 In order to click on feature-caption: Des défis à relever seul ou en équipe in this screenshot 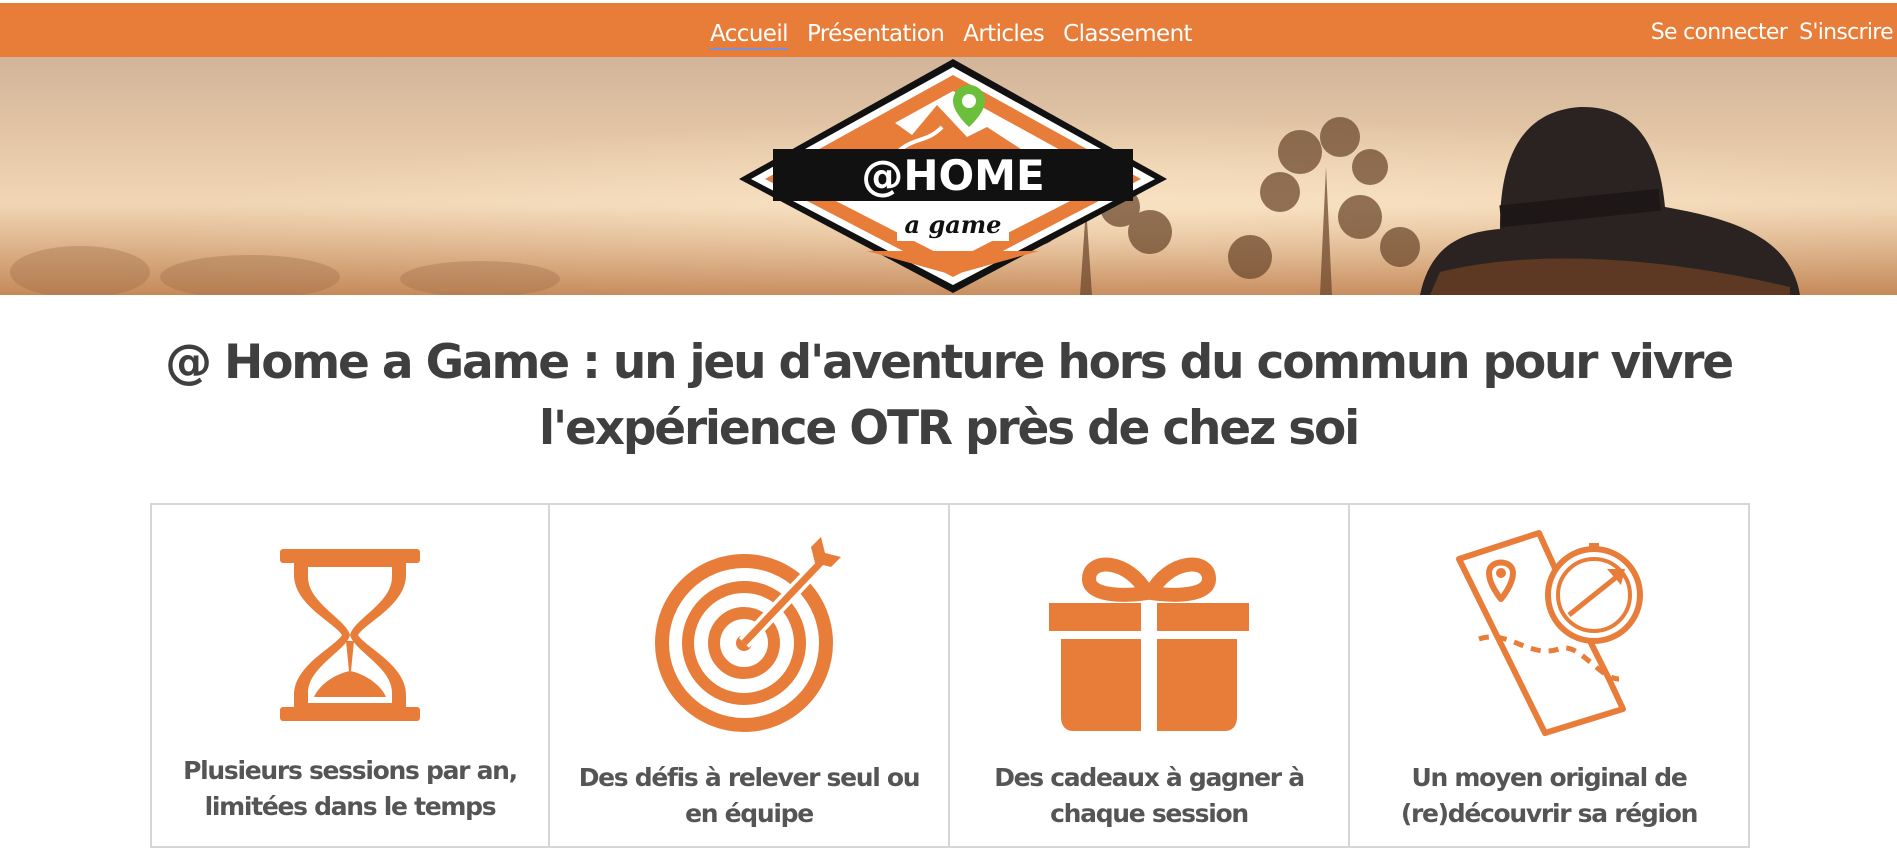, I will do `click(749, 795)`.